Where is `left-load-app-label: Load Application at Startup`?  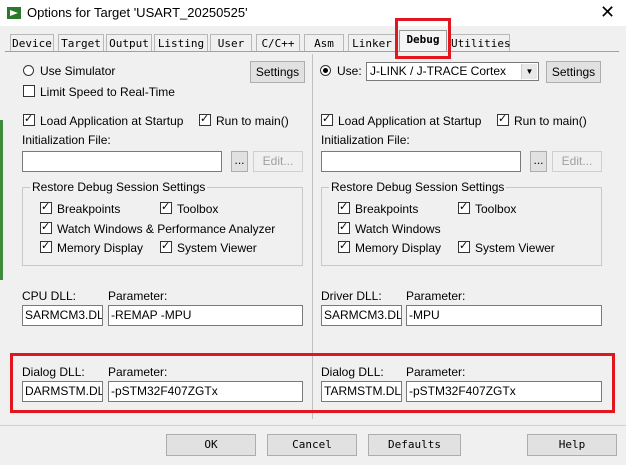
left-load-app-label: Load Application at Startup is located at coordinates (112, 121).